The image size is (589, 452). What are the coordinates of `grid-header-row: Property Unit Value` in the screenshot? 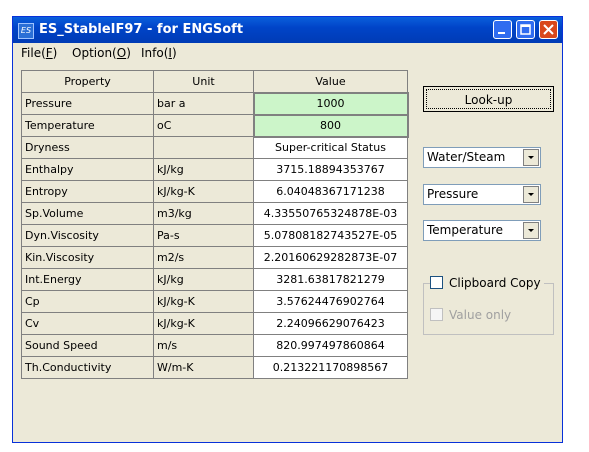 It's located at (214, 81).